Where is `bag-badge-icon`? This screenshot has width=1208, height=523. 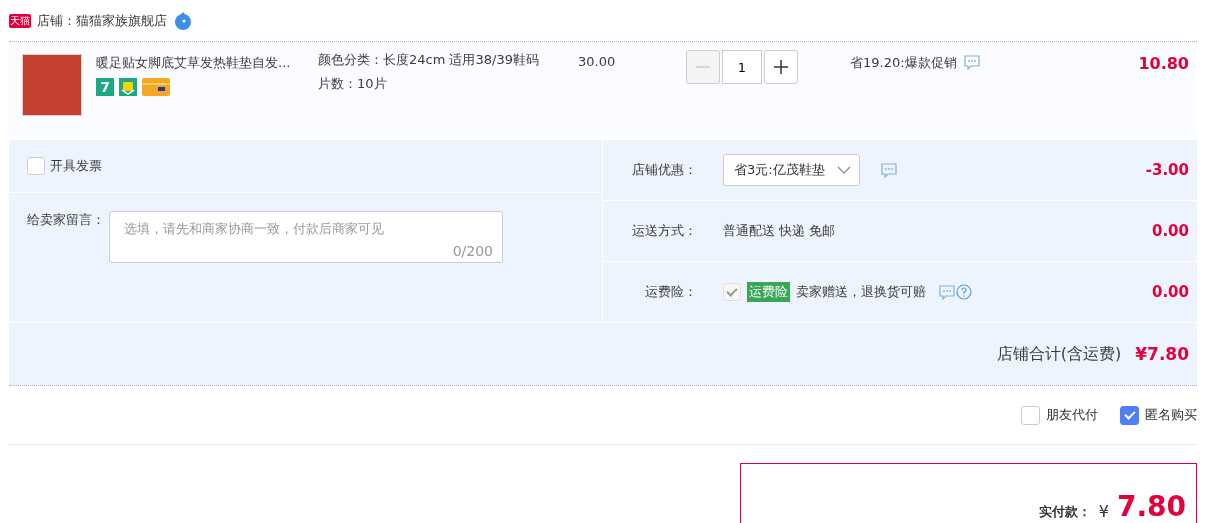
bag-badge-icon is located at coordinates (128, 87).